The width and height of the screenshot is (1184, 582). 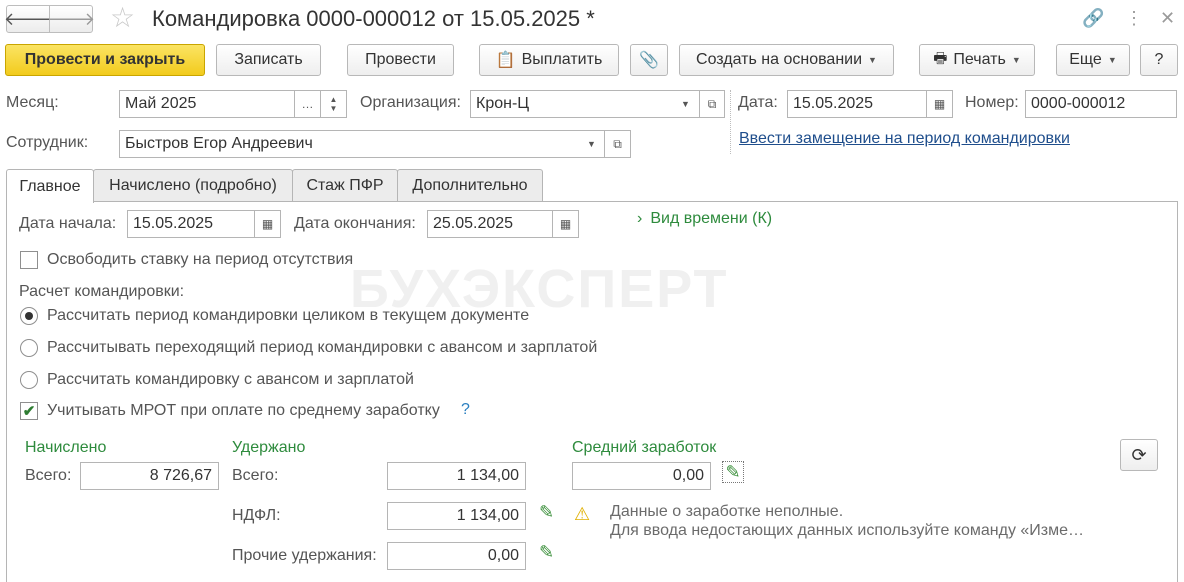 I want to click on substitute-link: Ввести замещение на период командировки, so click(x=904, y=139).